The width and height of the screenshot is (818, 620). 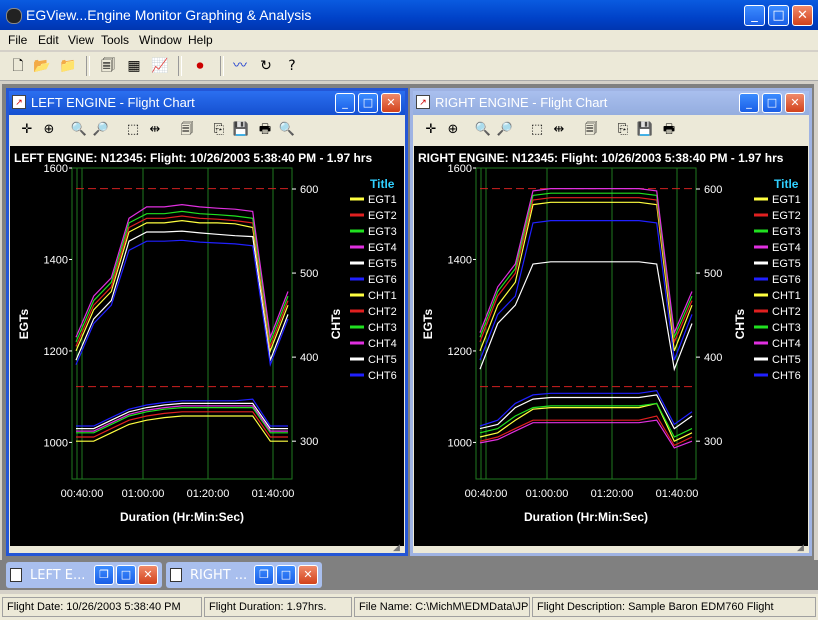 What do you see at coordinates (382, 328) in the screenshot?
I see `legend-label-cht3: CHT3` at bounding box center [382, 328].